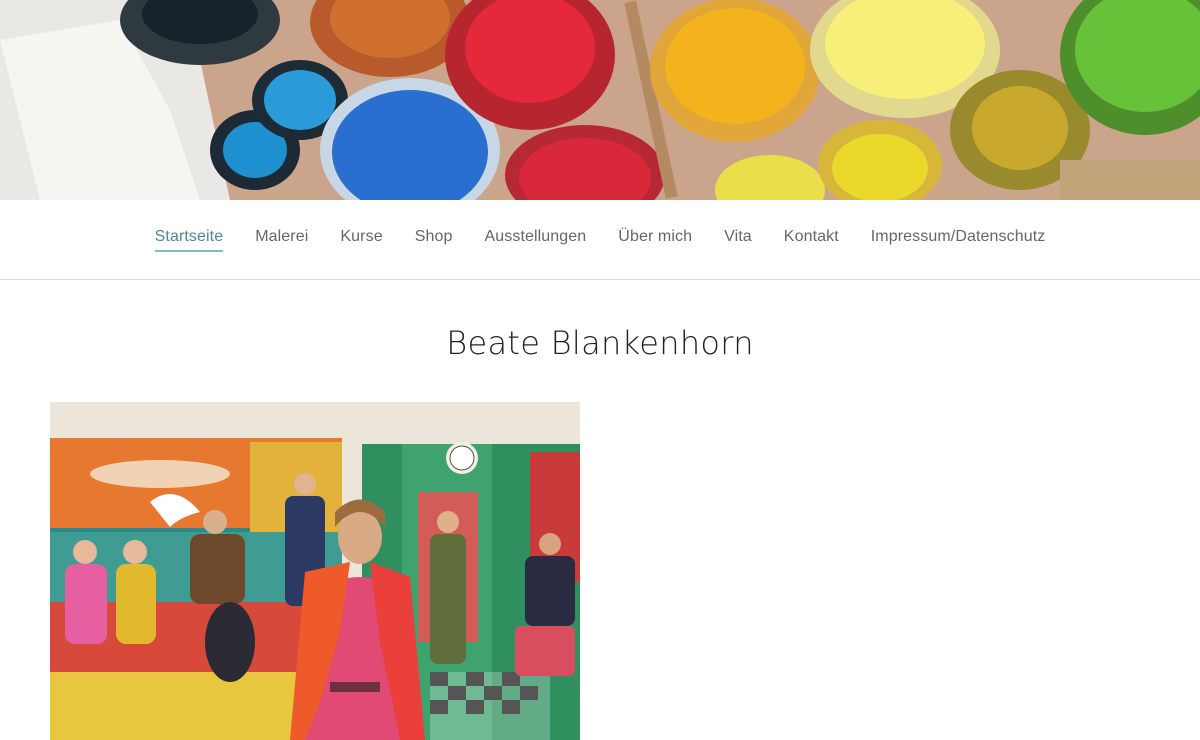 This screenshot has width=1200, height=740. I want to click on nav-item-malerei: Malerei, so click(281, 240).